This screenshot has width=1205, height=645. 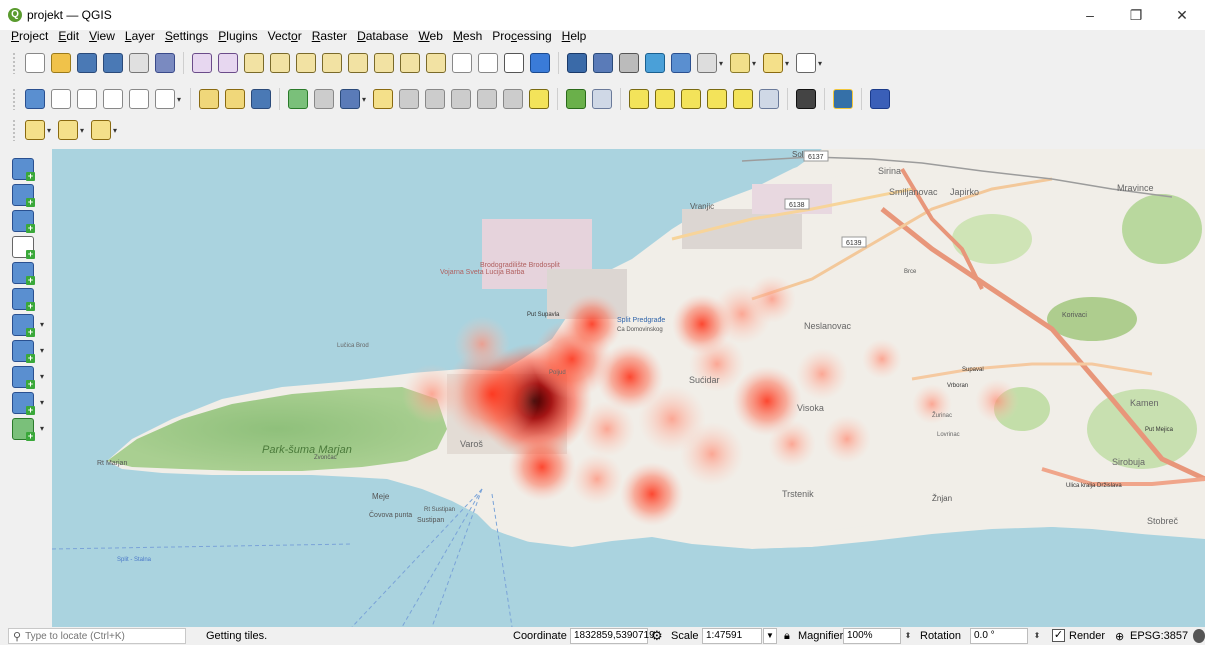 What do you see at coordinates (25, 195) in the screenshot?
I see `add-raster-layer-button: +` at bounding box center [25, 195].